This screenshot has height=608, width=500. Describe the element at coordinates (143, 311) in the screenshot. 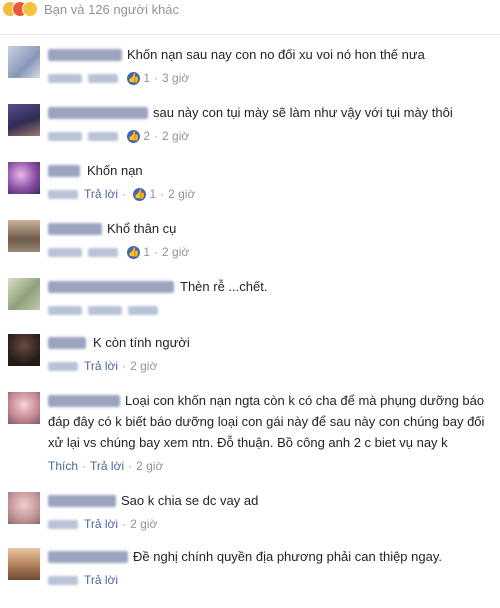

I see `time-link` at that location.